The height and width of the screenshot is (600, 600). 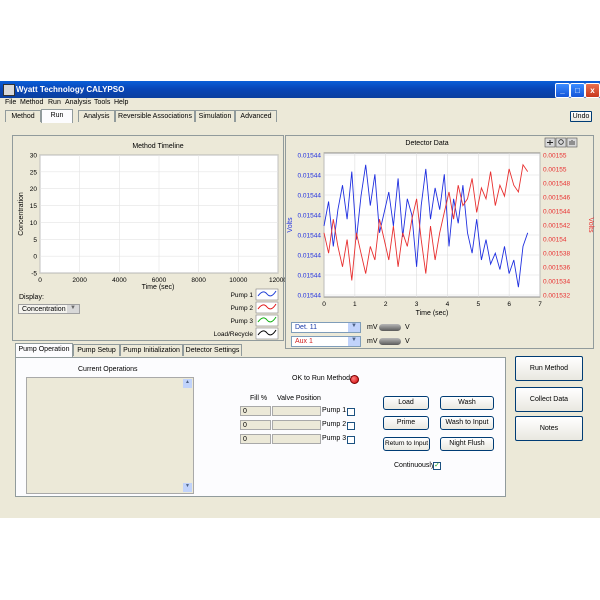 I want to click on undo-button: Undo, so click(x=581, y=116).